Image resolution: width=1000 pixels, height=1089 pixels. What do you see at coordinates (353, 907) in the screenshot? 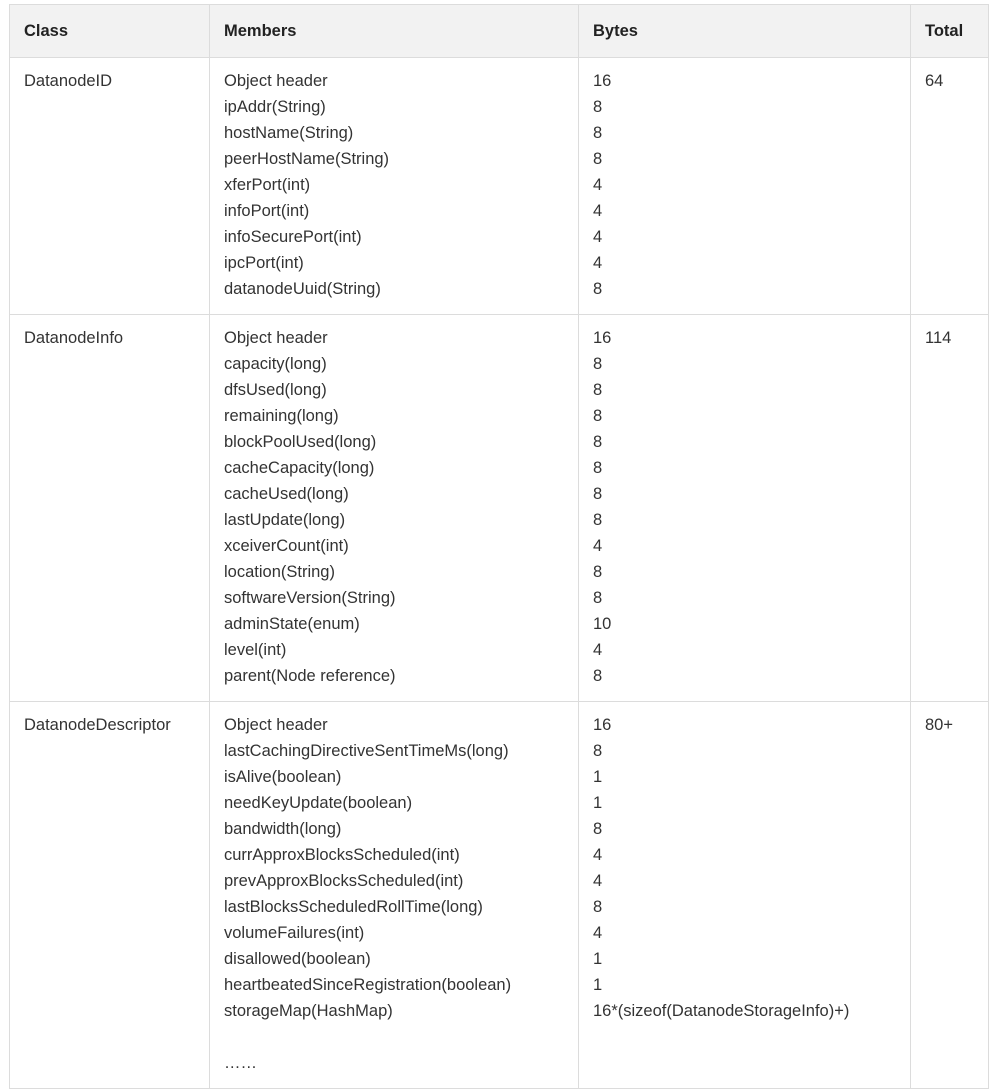
I see `member-item: lastBlocksScheduledRollTime(long)` at bounding box center [353, 907].